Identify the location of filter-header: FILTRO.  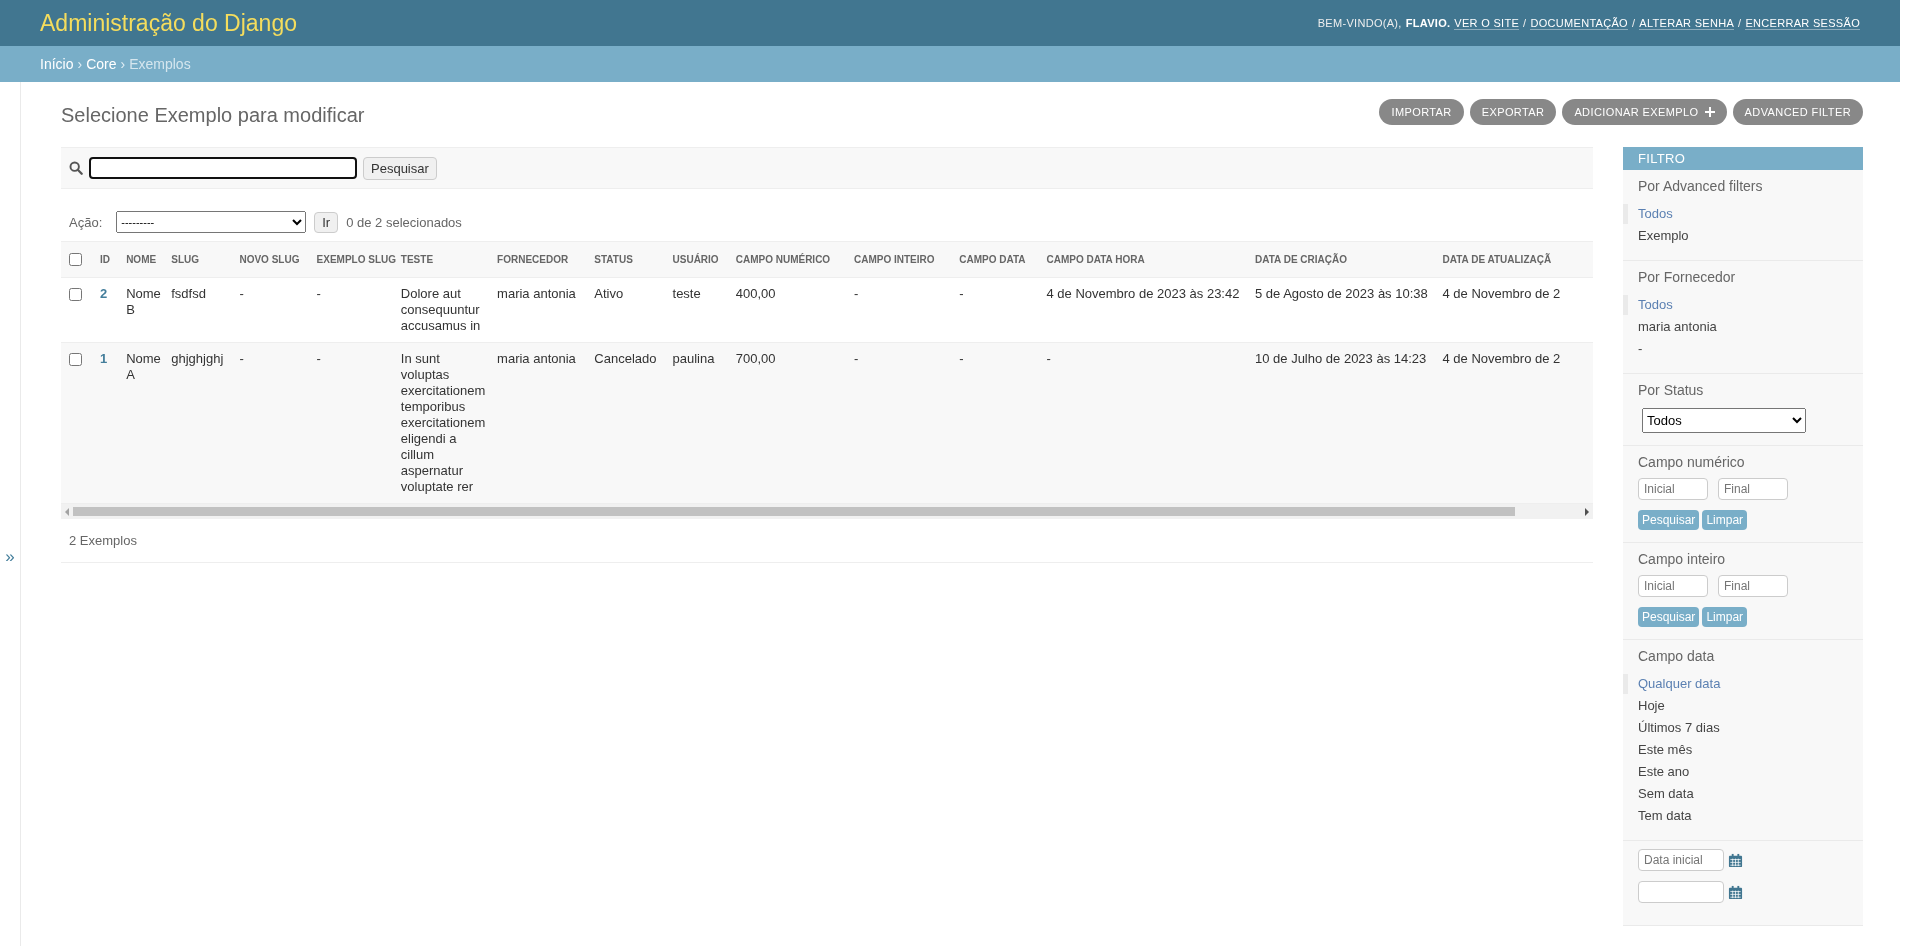
(1743, 158).